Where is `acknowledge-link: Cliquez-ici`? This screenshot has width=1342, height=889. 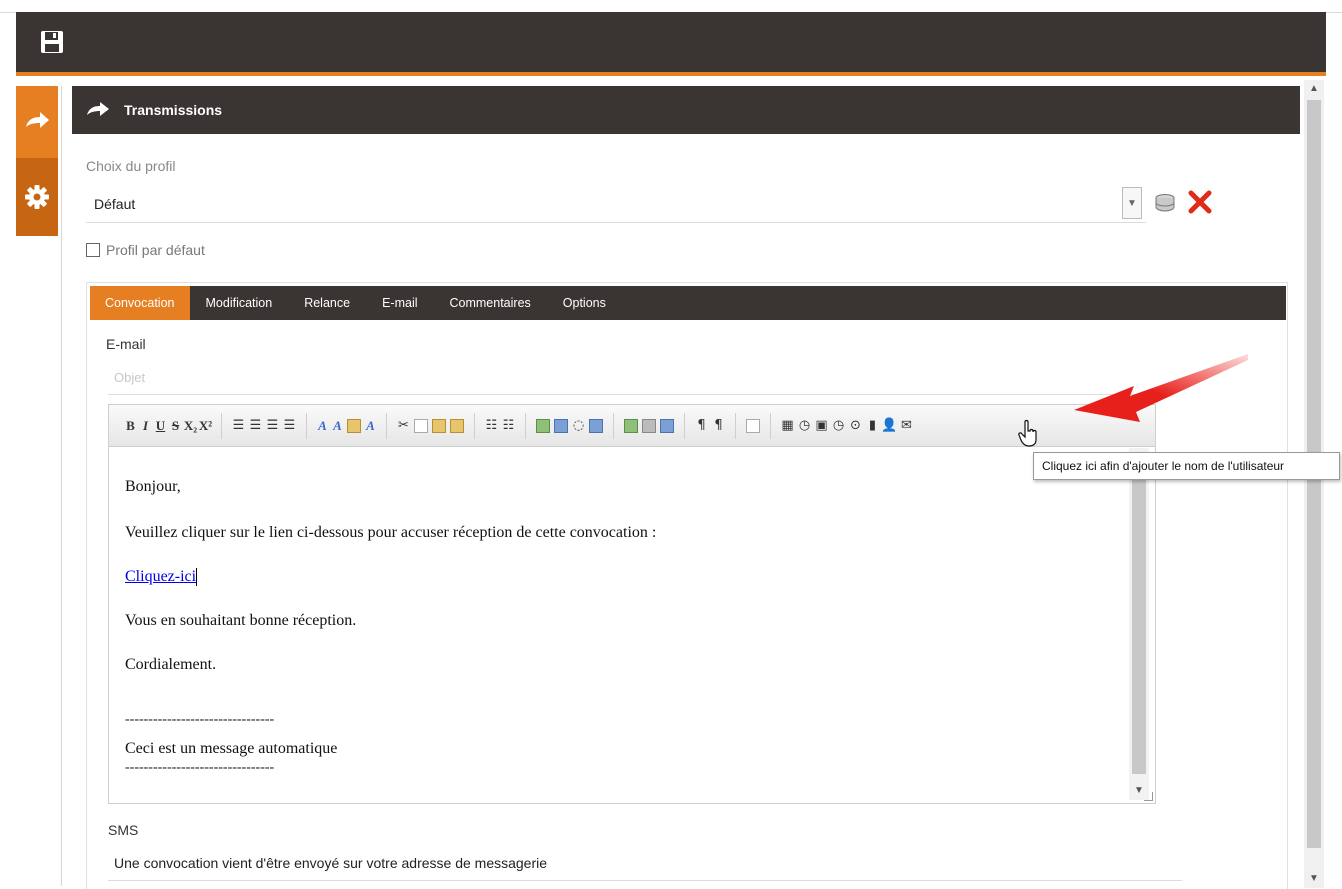 acknowledge-link: Cliquez-ici is located at coordinates (160, 576).